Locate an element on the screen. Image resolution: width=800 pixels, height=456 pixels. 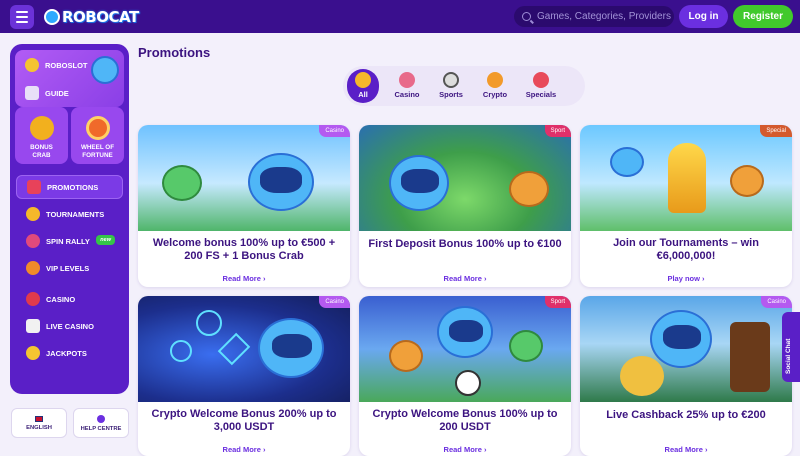
help-centre-button: HELP CENTRE is located at coordinates (101, 423).